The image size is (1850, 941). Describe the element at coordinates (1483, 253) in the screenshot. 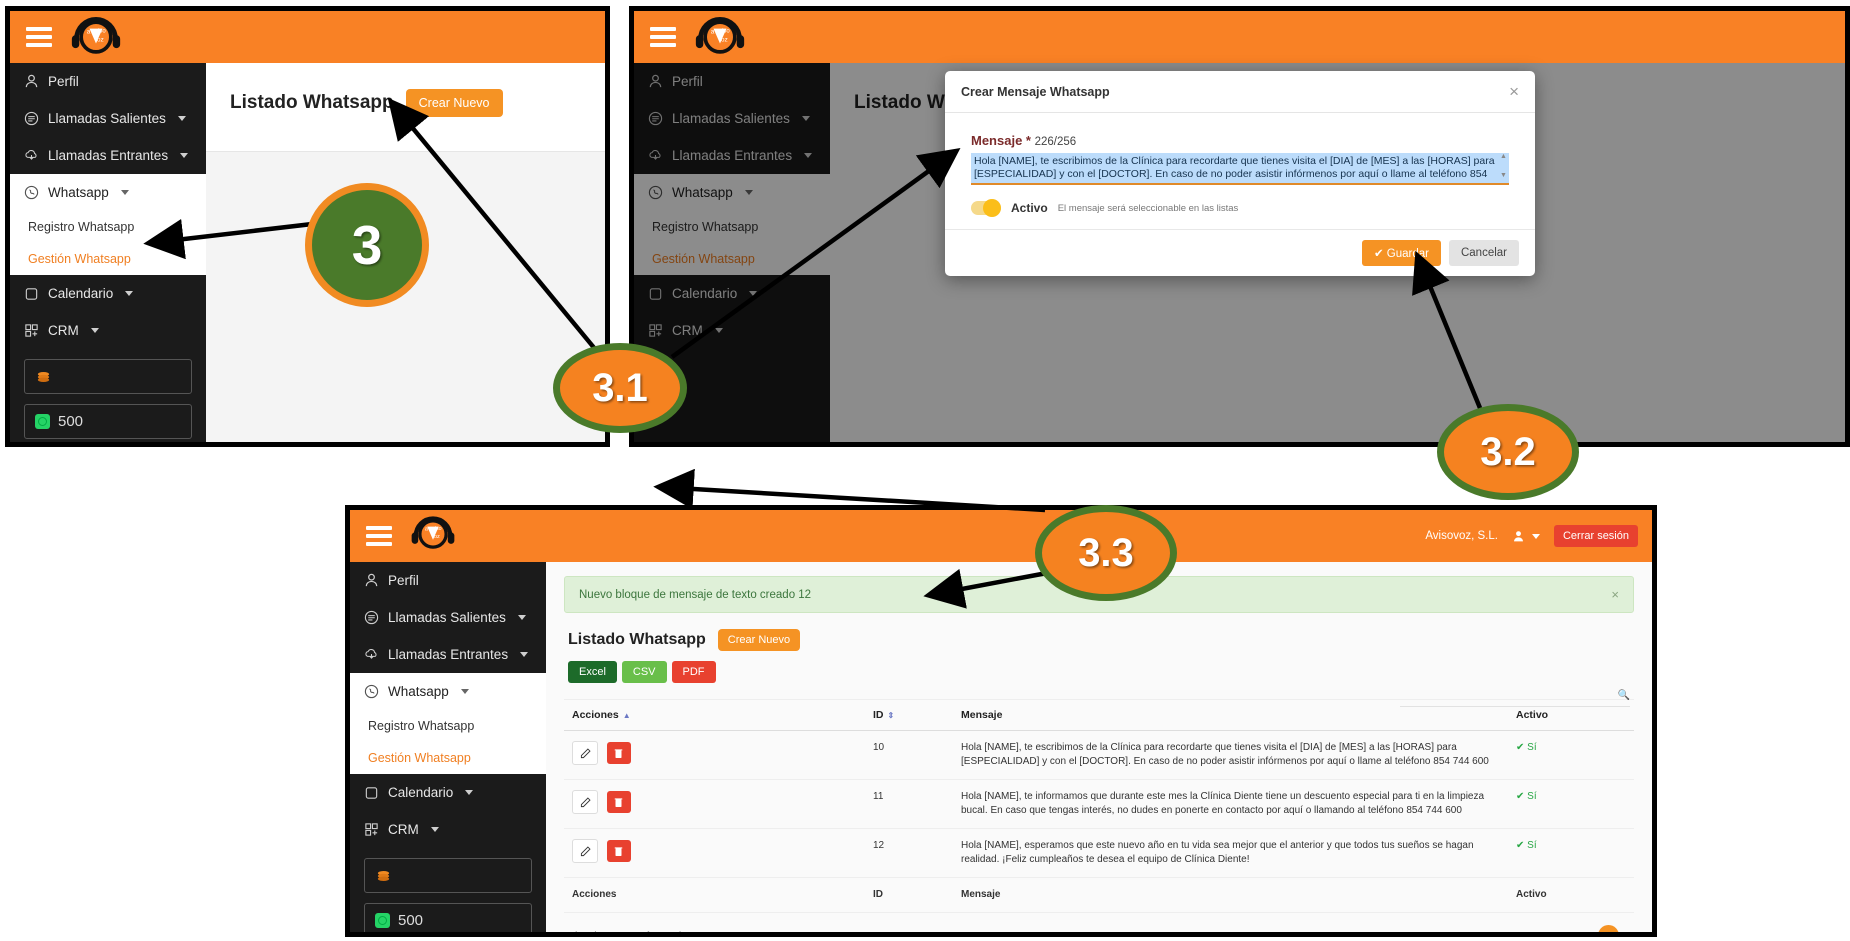

I see `cancel-button: Cancelar` at that location.